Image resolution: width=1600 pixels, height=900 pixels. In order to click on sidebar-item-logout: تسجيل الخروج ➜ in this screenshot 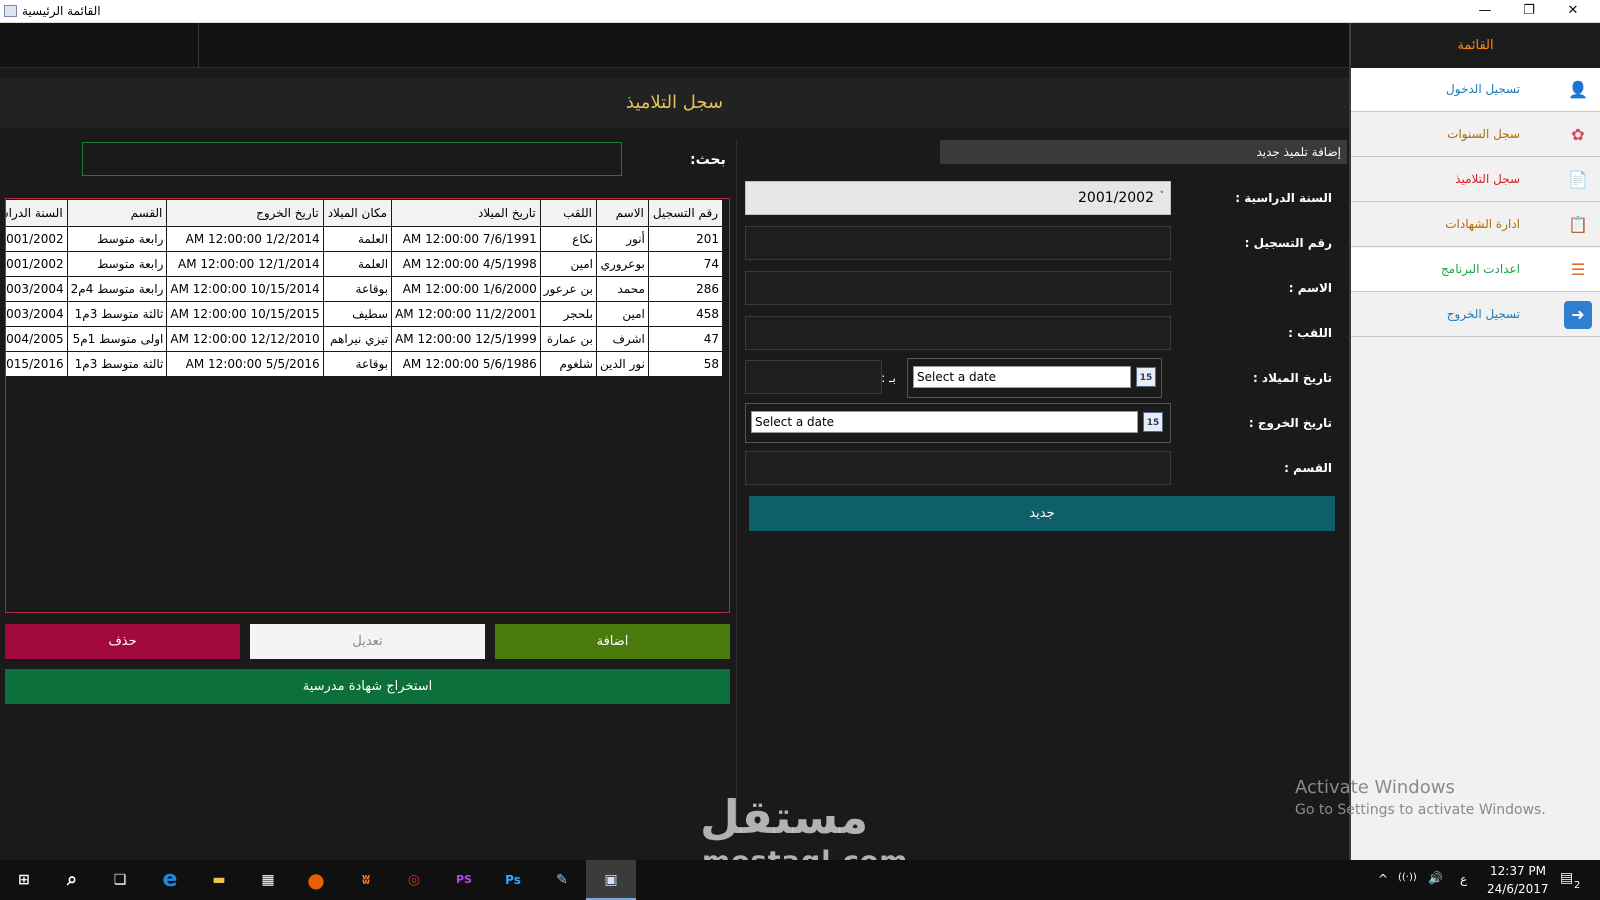, I will do `click(1475, 315)`.